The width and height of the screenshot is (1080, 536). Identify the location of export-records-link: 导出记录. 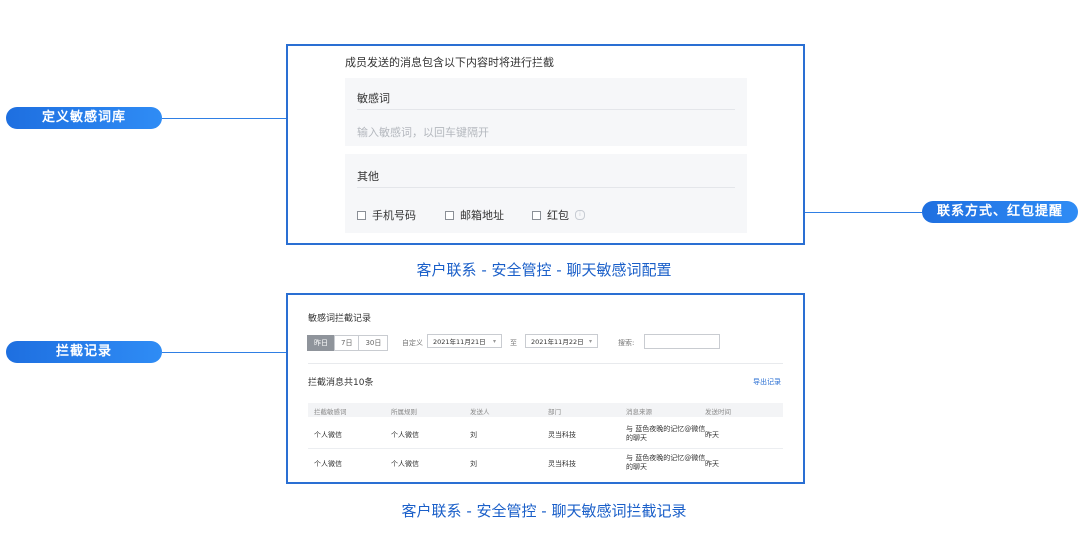
(767, 382).